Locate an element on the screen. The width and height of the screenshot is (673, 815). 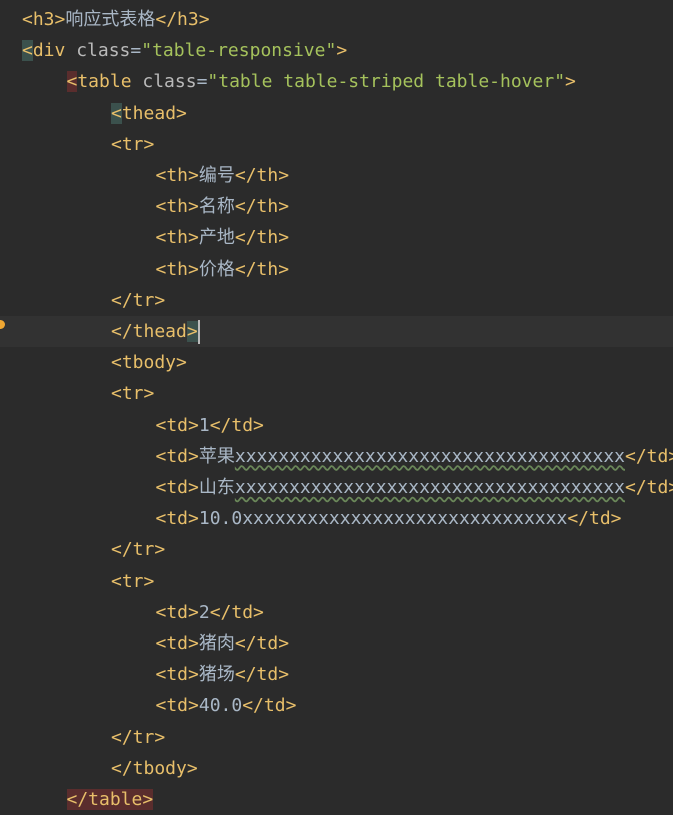
code-line: </table> is located at coordinates (336, 799).